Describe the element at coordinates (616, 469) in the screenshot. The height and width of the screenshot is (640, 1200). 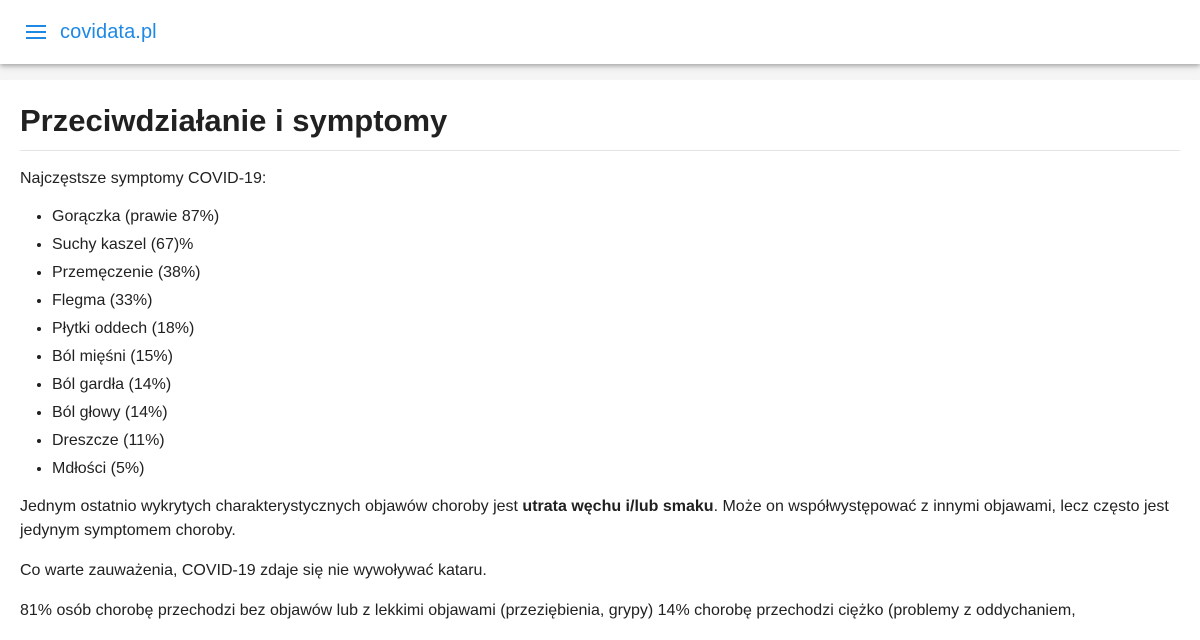
I see `list-item: Mdłości (5%)` at that location.